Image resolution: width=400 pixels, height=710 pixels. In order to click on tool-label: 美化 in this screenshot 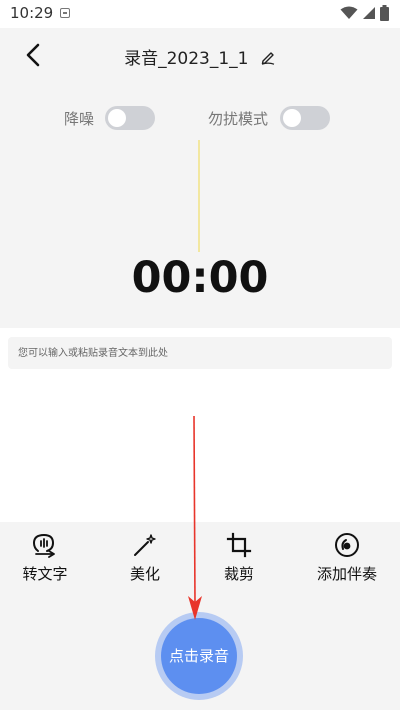, I will do `click(144, 574)`.